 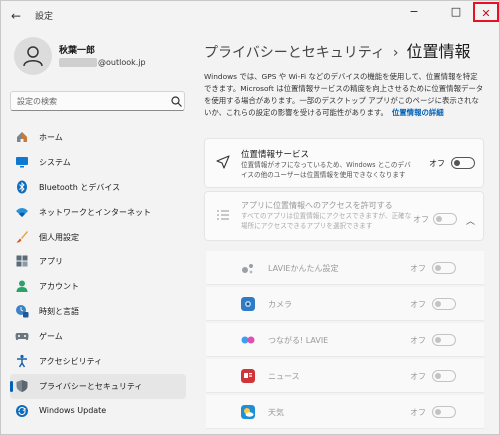 What do you see at coordinates (414, 12) in the screenshot?
I see `minimize-button: −` at bounding box center [414, 12].